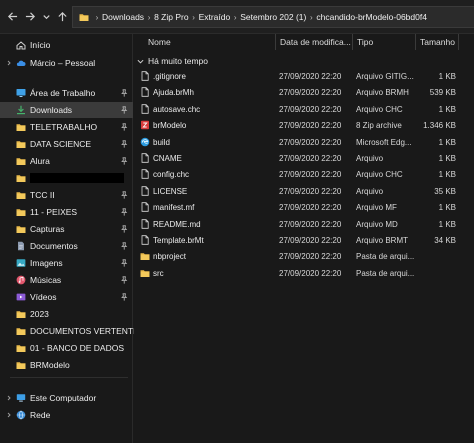 Image resolution: width=474 pixels, height=443 pixels. I want to click on breadcrumb-item: Downloads, so click(123, 17).